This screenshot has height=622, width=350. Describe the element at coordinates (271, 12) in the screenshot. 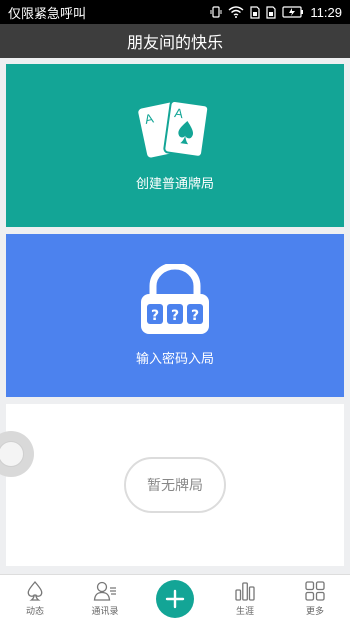

I see `sim2-icon` at that location.